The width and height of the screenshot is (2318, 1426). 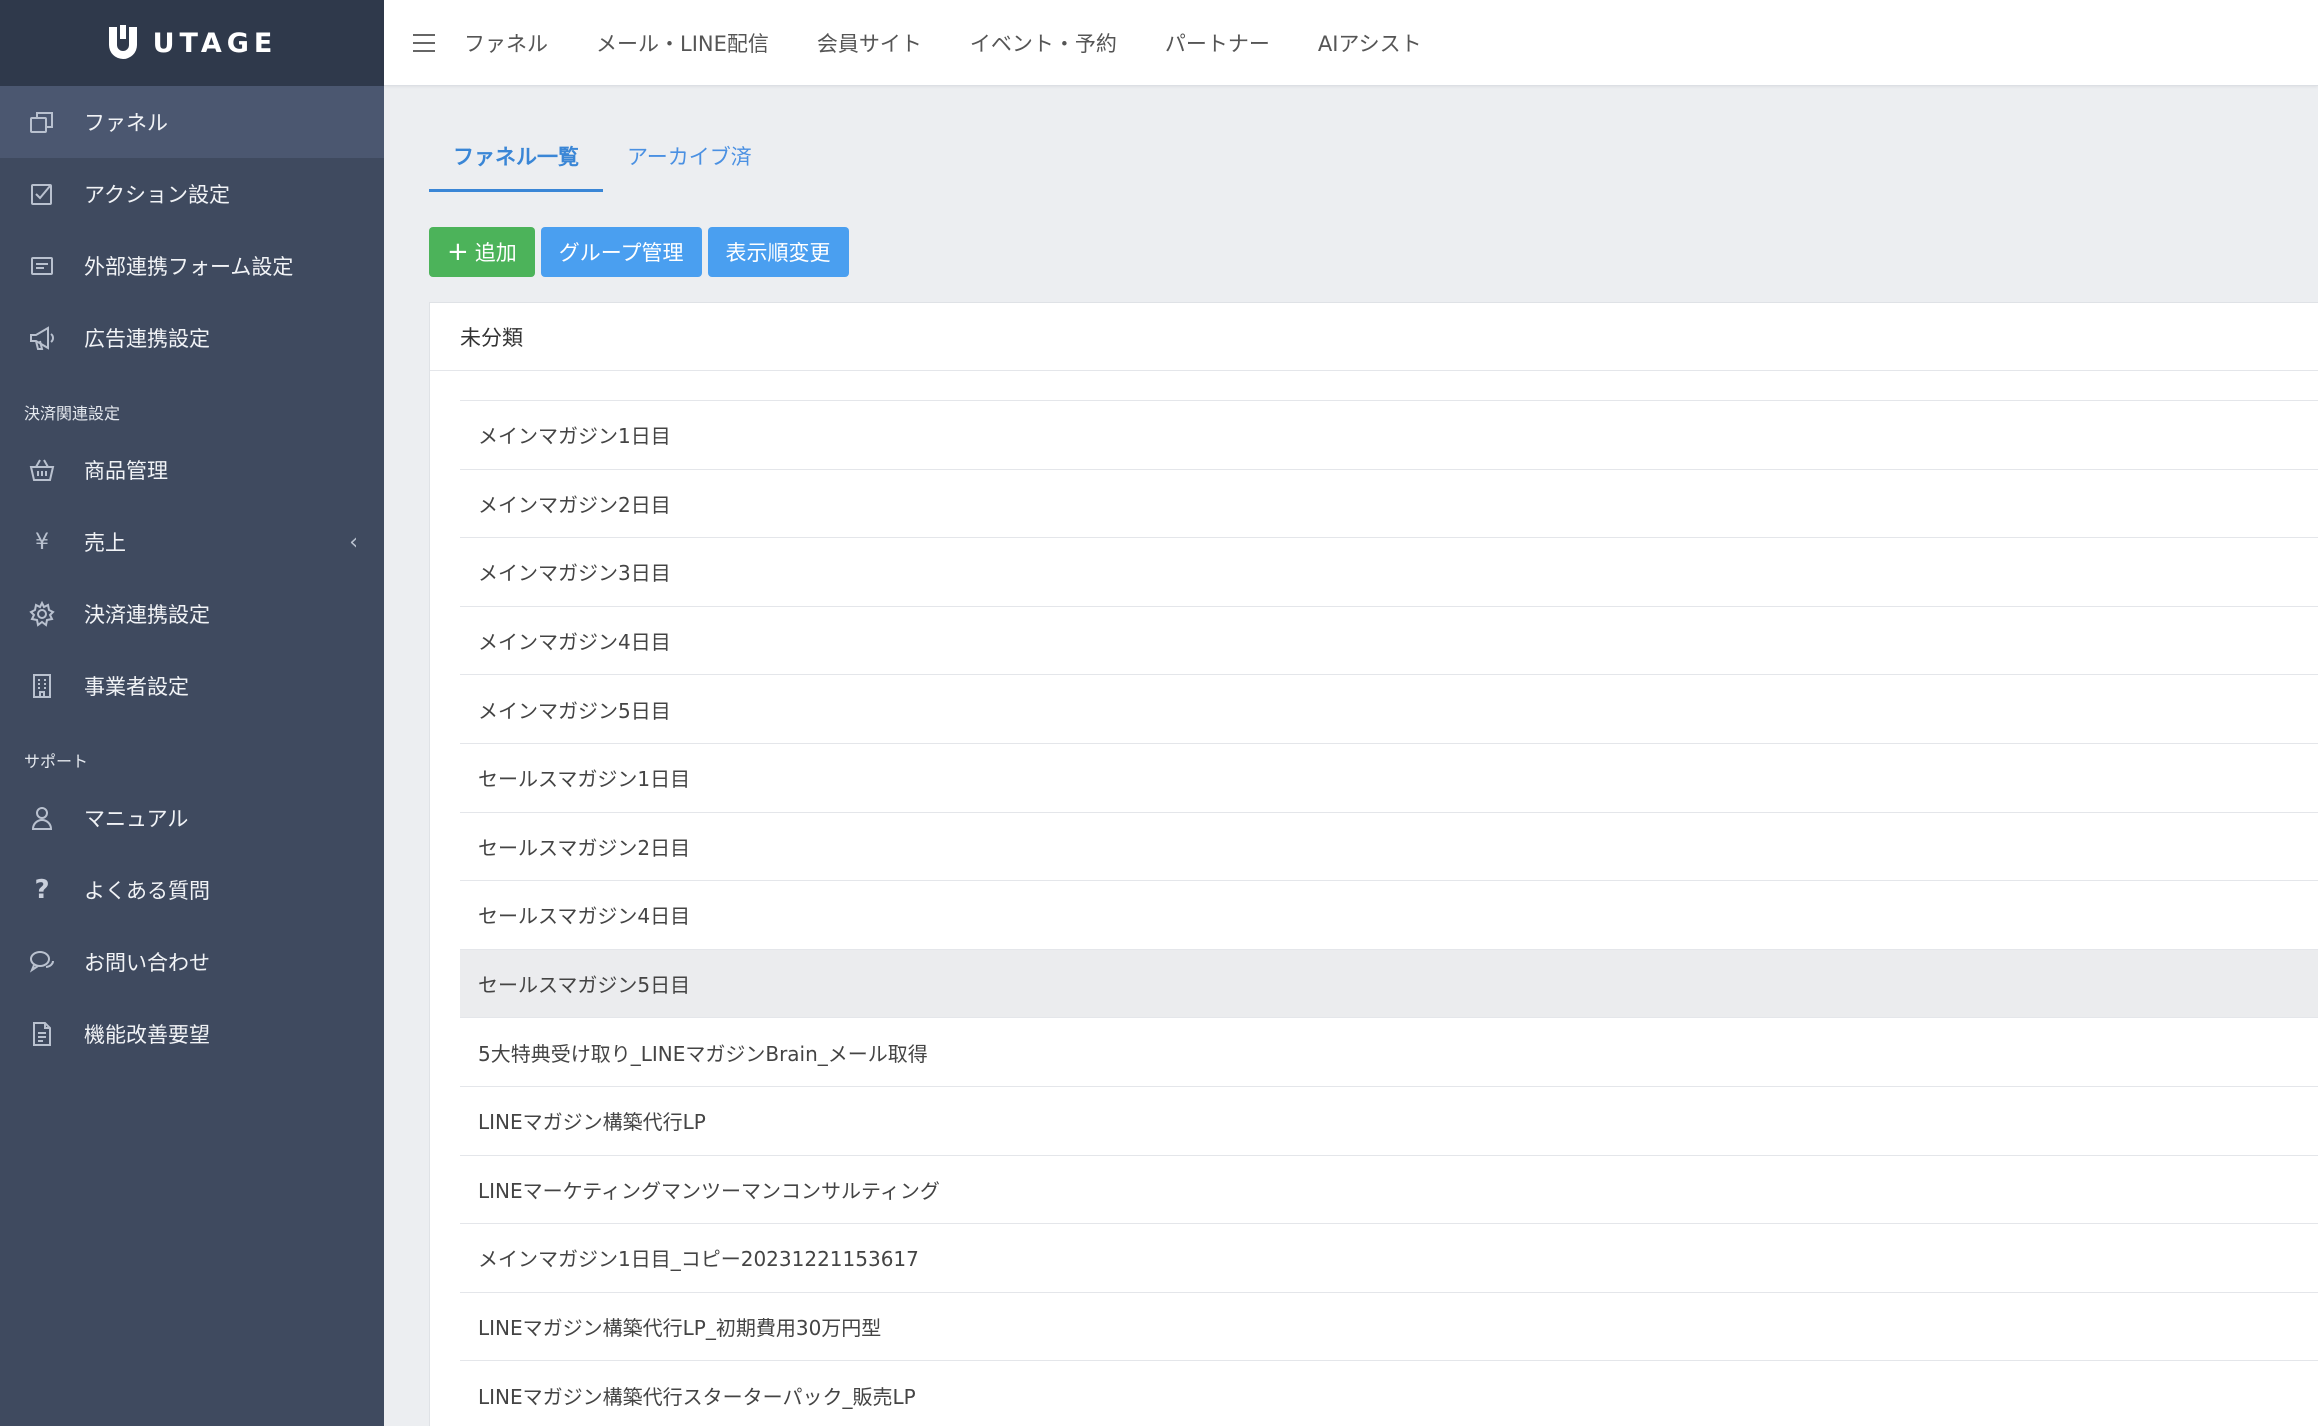 What do you see at coordinates (1389, 847) in the screenshot?
I see `list-item: セールスマガジン2日目` at bounding box center [1389, 847].